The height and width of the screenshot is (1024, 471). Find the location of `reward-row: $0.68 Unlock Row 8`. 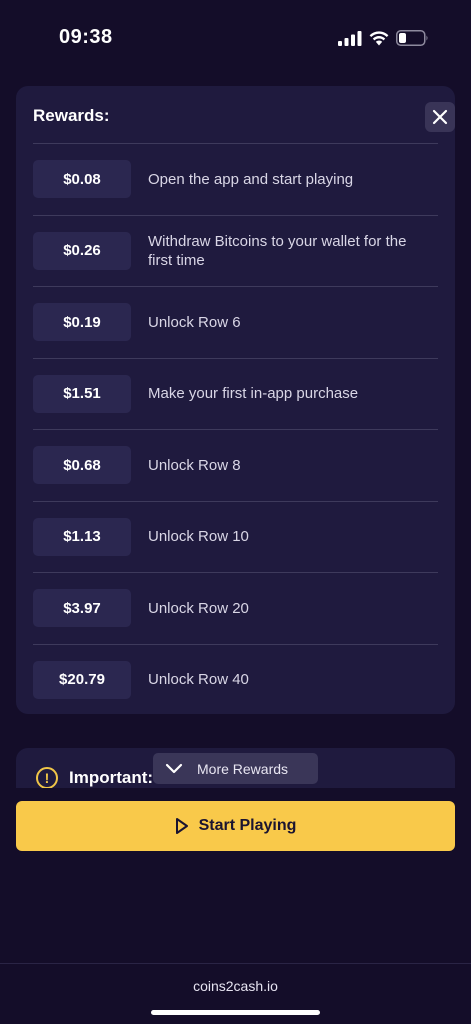

reward-row: $0.68 Unlock Row 8 is located at coordinates (235, 465).